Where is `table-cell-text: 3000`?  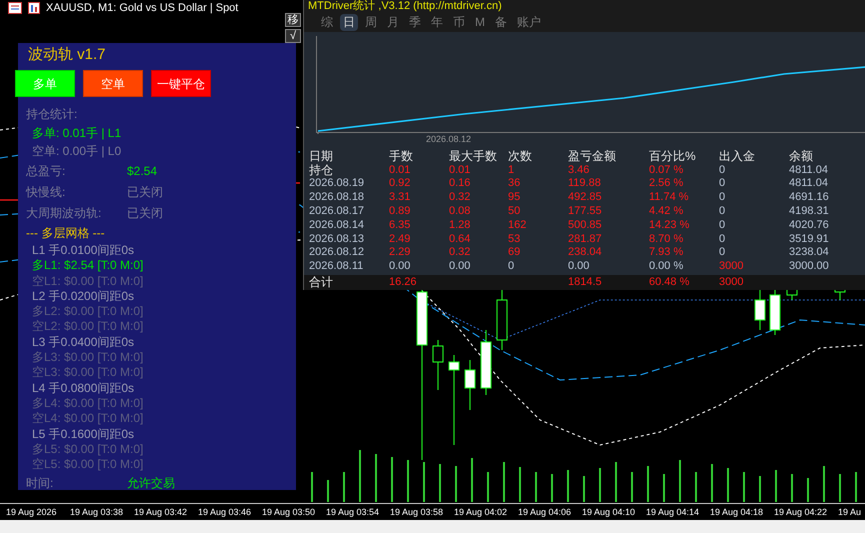 table-cell-text: 3000 is located at coordinates (731, 267).